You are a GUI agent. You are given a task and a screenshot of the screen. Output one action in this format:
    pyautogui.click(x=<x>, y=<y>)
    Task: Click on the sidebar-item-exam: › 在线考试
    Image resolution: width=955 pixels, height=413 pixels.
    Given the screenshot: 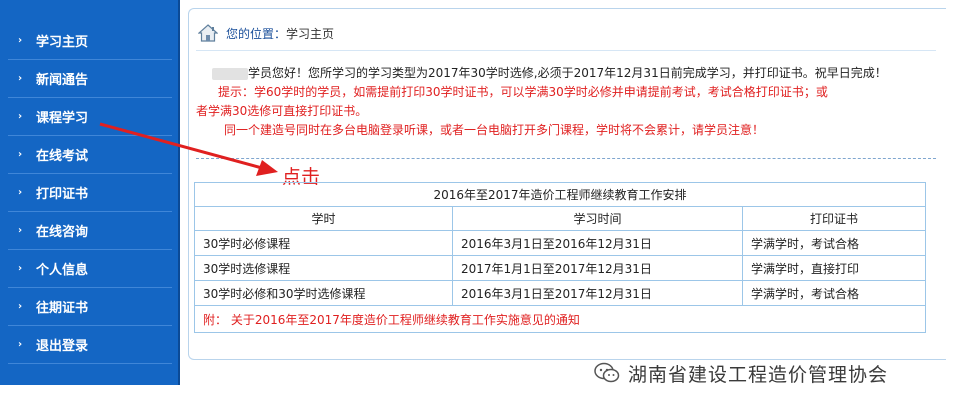 What is the action you would take?
    pyautogui.click(x=90, y=155)
    